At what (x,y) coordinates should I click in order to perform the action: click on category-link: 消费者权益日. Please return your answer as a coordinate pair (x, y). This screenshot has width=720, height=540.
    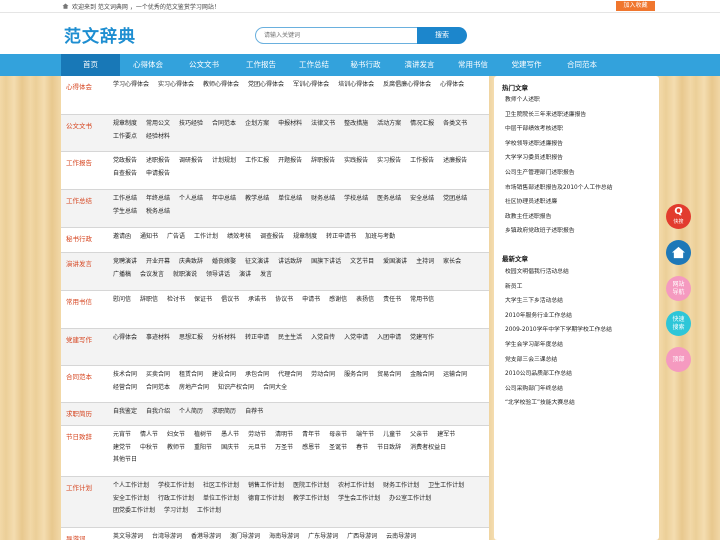
    Looking at the image, I should click on (428, 448).